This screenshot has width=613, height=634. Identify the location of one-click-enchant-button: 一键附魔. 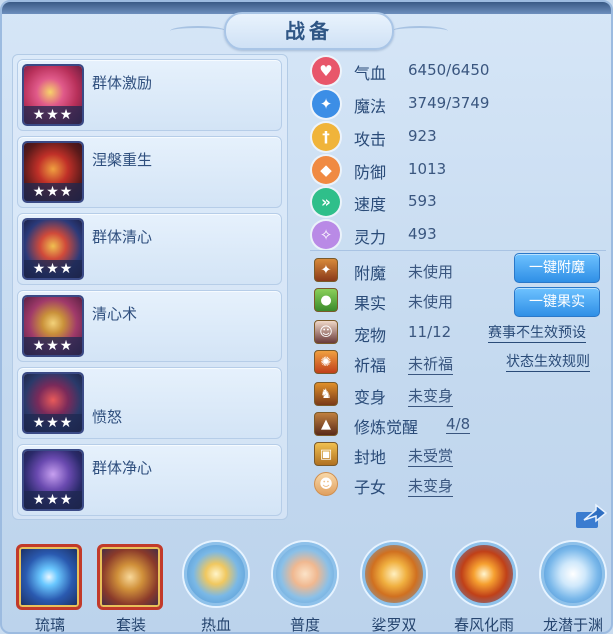
(557, 268).